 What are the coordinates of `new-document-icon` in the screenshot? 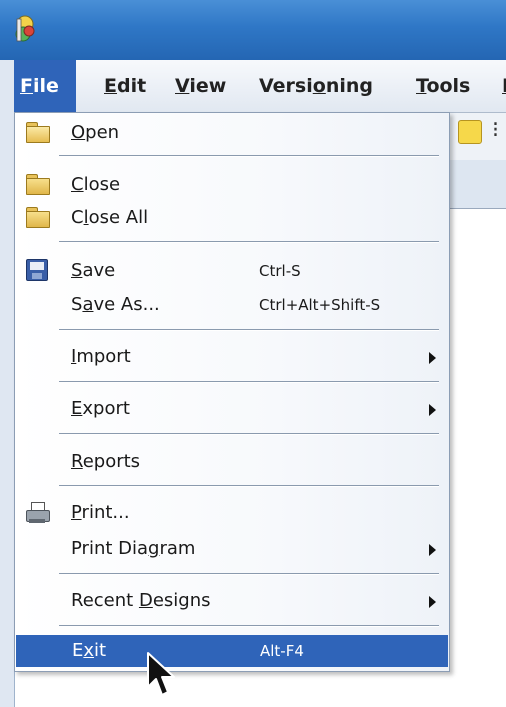 It's located at (470, 132).